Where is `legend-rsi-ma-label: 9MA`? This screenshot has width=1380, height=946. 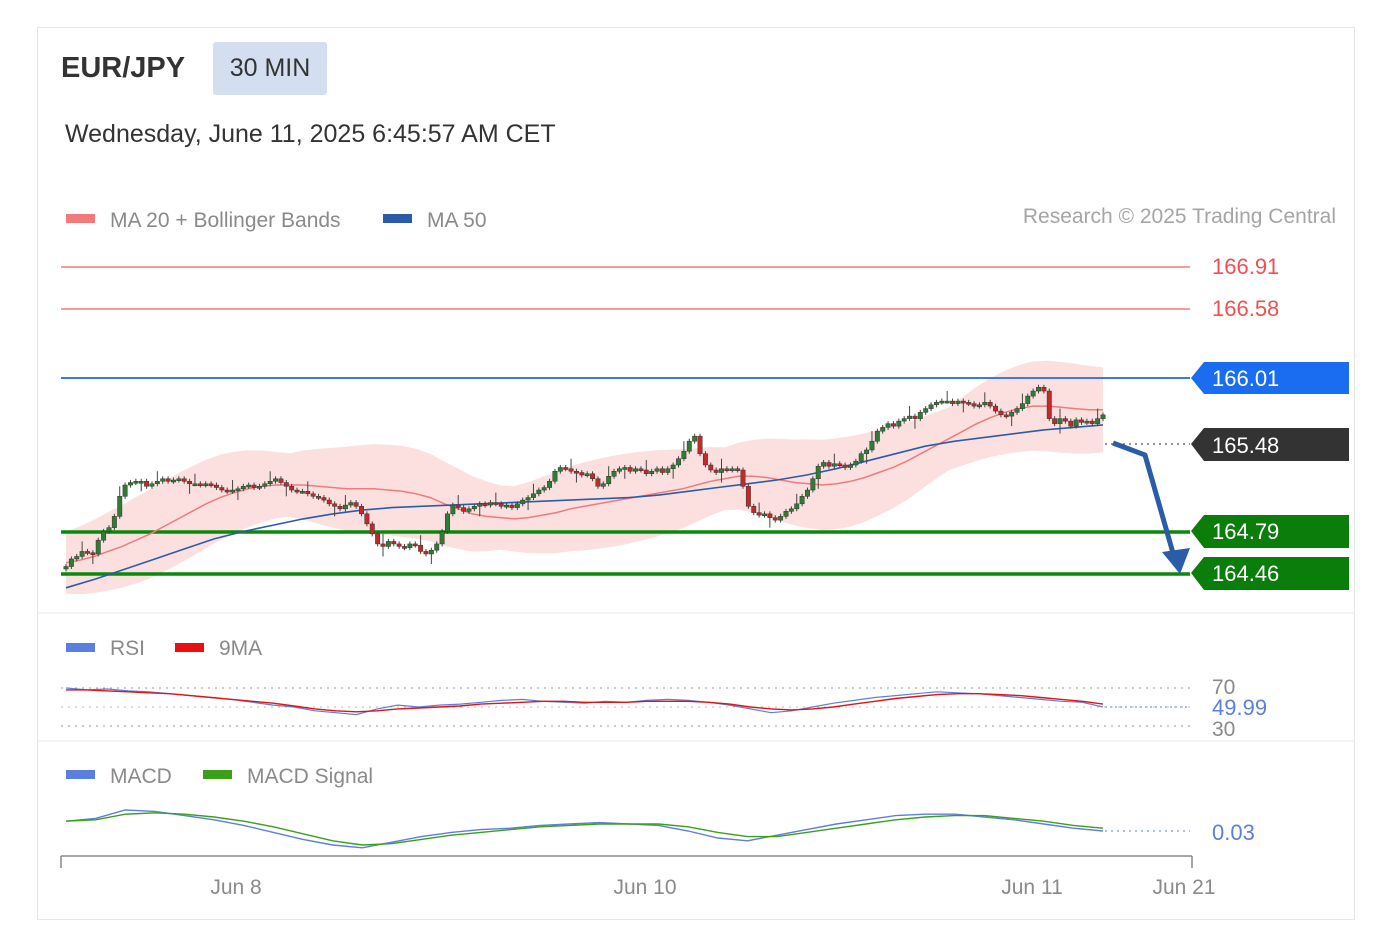 legend-rsi-ma-label: 9MA is located at coordinates (240, 648).